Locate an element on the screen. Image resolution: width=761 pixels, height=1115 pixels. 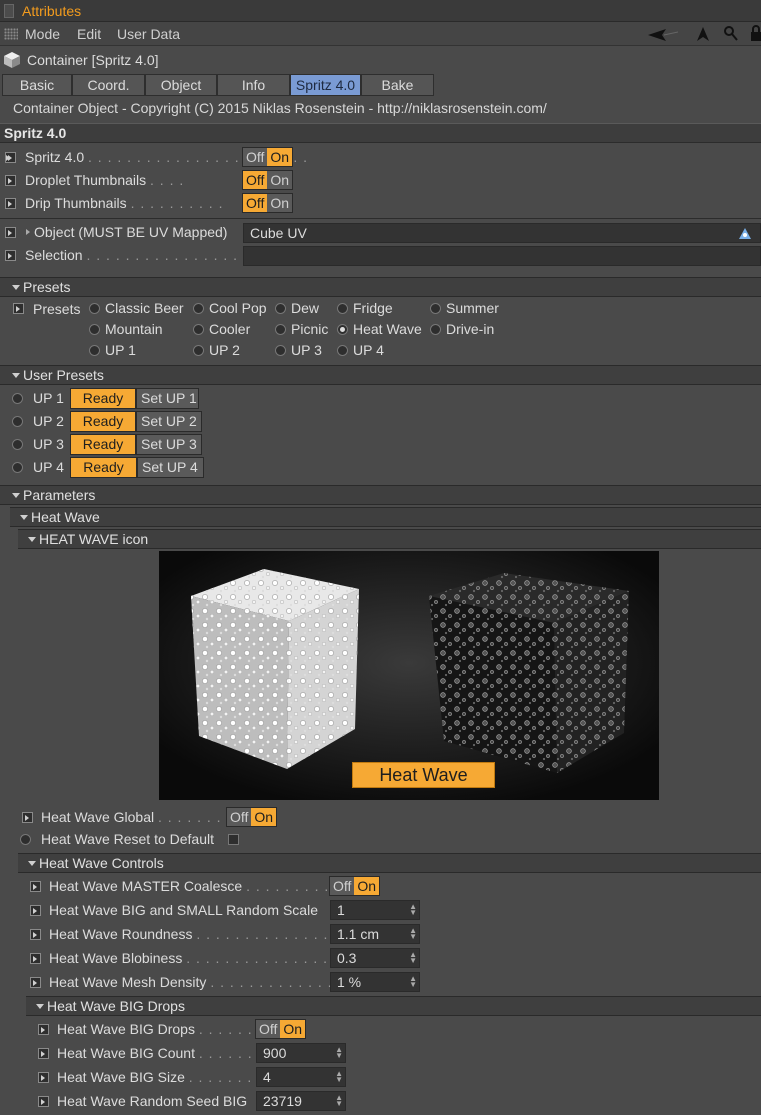
preset-option: UP 4 is located at coordinates (368, 350).